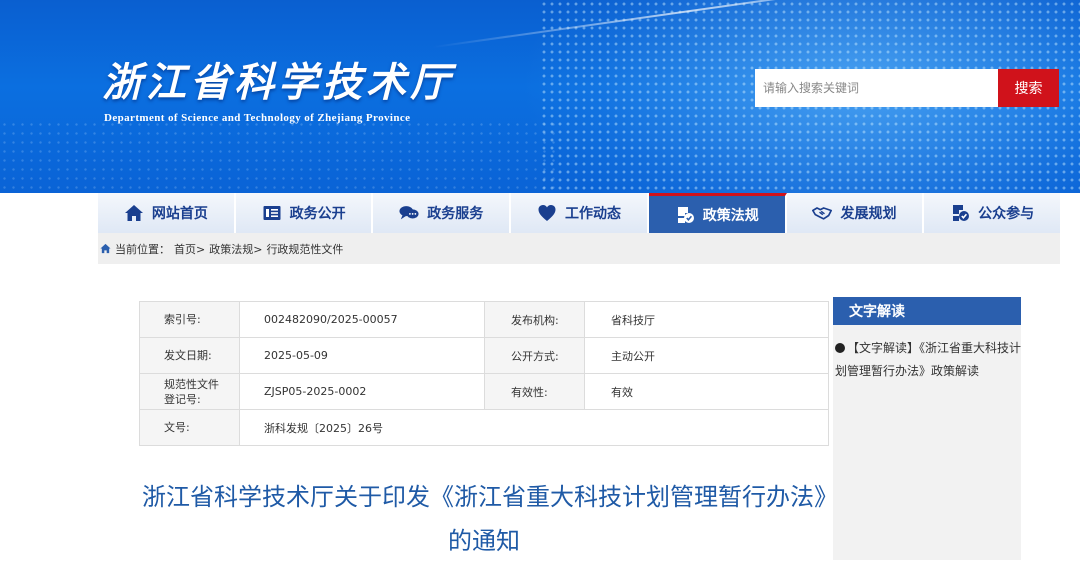 This screenshot has height=563, width=1080. Describe the element at coordinates (362, 391) in the screenshot. I see `registration-number-value: ZJSP05-2025-0002` at that location.